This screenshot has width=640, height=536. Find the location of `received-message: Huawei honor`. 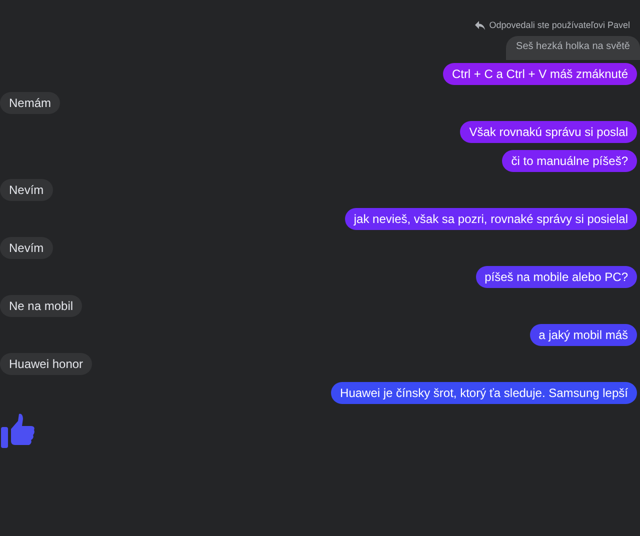

received-message: Huawei honor is located at coordinates (46, 363).